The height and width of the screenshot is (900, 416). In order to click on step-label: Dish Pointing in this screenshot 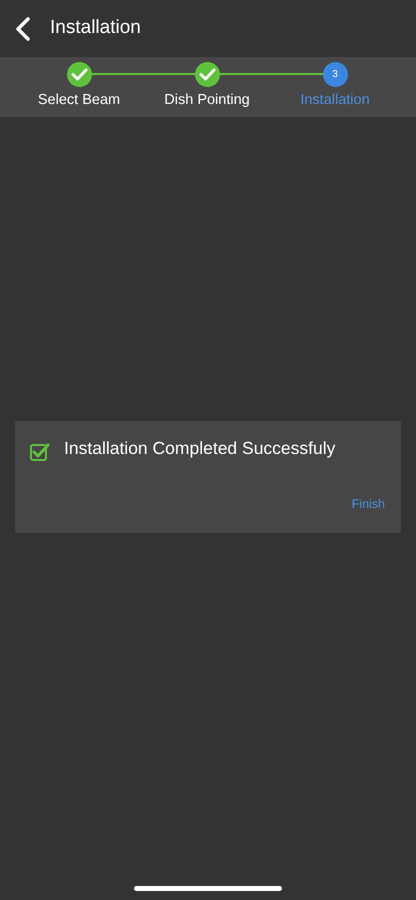, I will do `click(207, 100)`.